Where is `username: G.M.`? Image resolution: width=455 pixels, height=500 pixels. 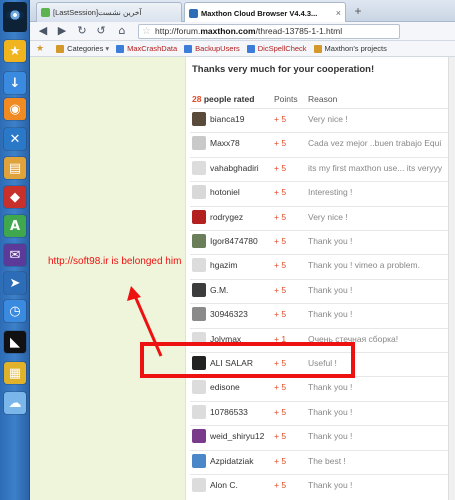
username: G.M. is located at coordinates (219, 290).